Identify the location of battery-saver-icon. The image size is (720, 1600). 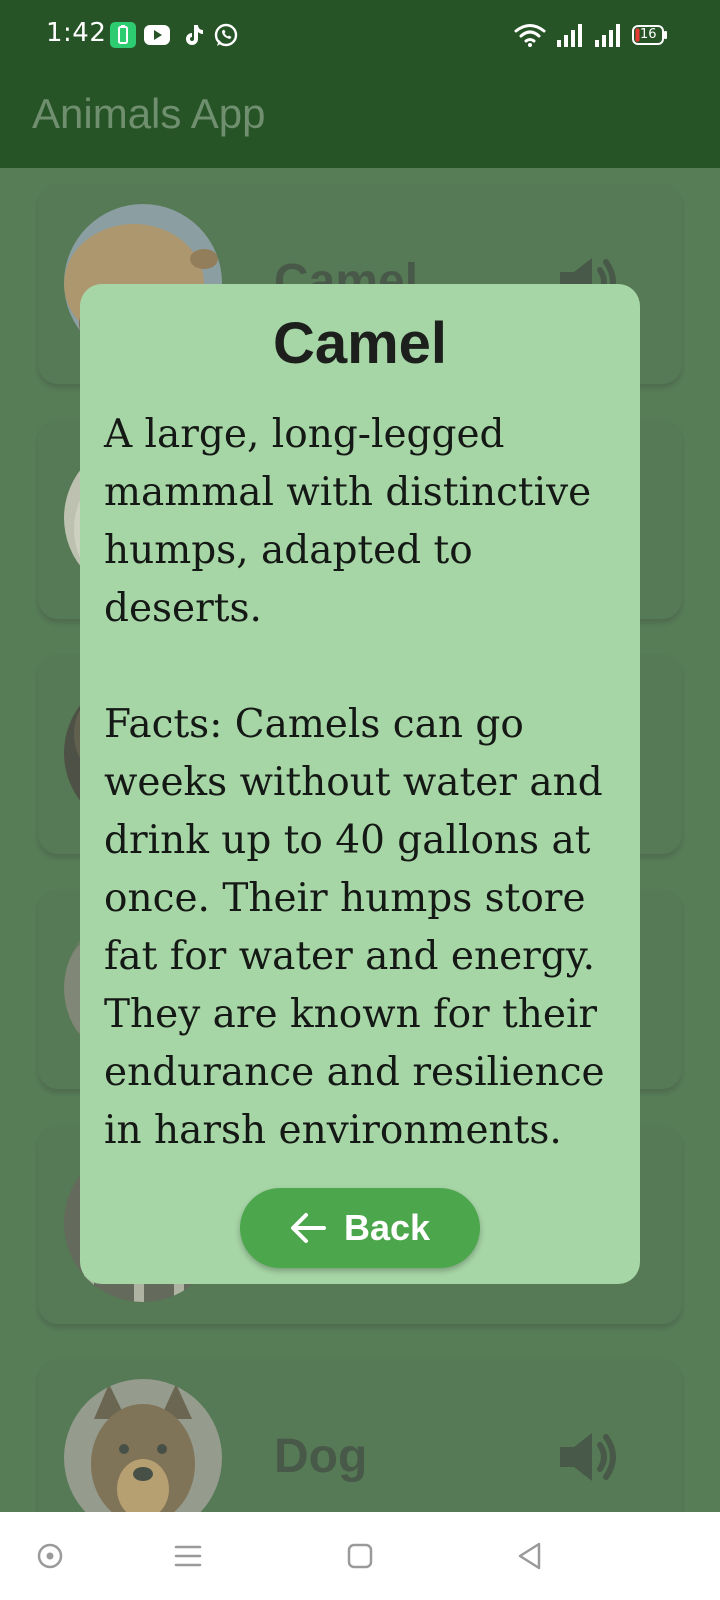
(123, 35).